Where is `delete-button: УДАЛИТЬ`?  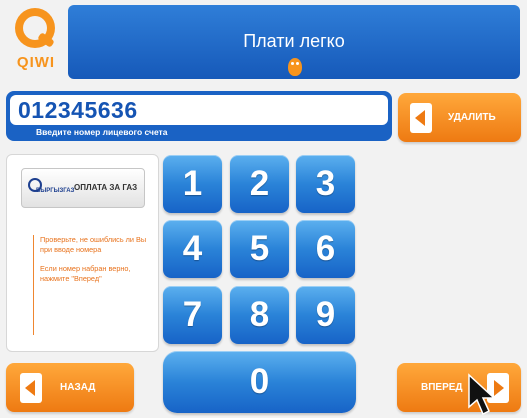 delete-button: УДАЛИТЬ is located at coordinates (459, 117).